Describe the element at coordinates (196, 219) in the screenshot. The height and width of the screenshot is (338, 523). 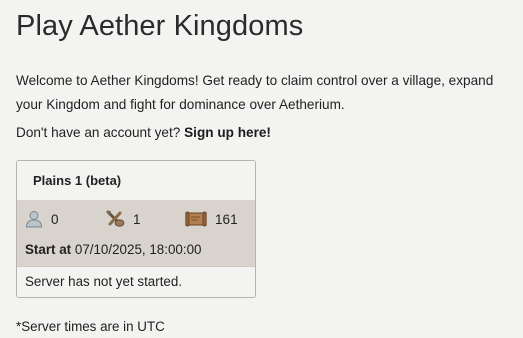
I see `scroll-map-icon` at that location.